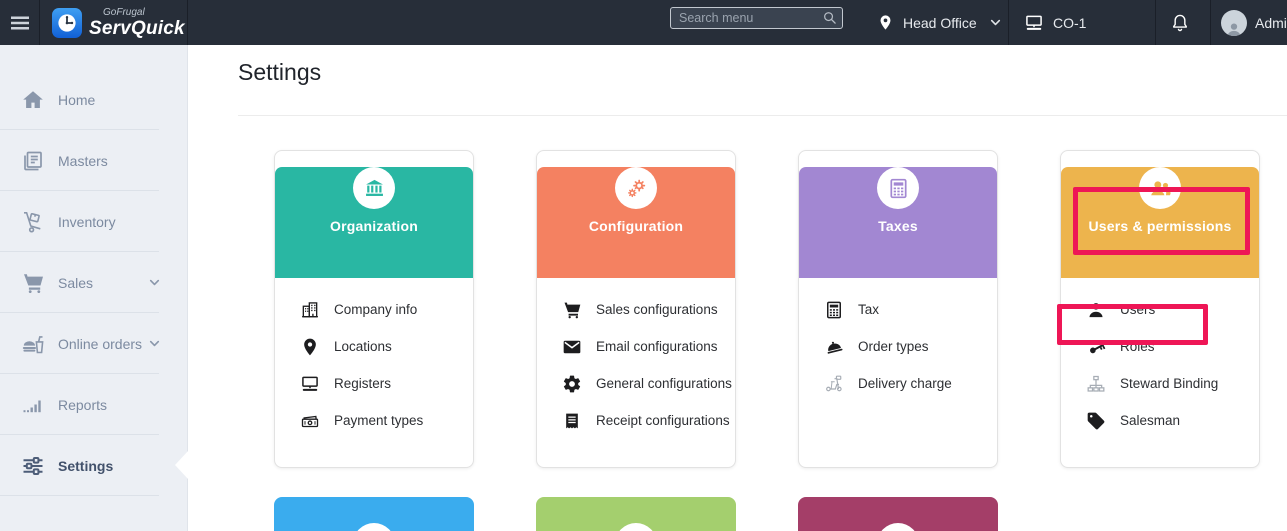 This screenshot has width=1287, height=531. What do you see at coordinates (374, 226) in the screenshot?
I see `card-title: Organization` at bounding box center [374, 226].